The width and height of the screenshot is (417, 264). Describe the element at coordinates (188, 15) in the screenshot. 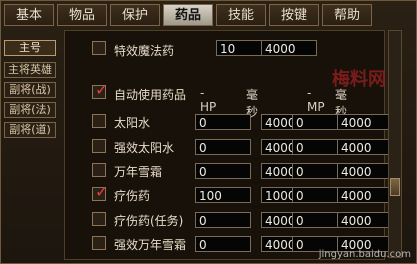

I see `tab-medicine: 药品` at that location.